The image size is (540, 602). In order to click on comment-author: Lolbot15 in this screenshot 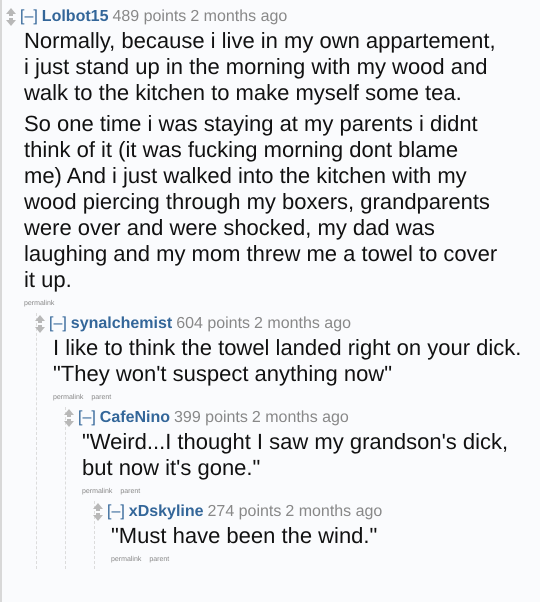, I will do `click(75, 17)`.